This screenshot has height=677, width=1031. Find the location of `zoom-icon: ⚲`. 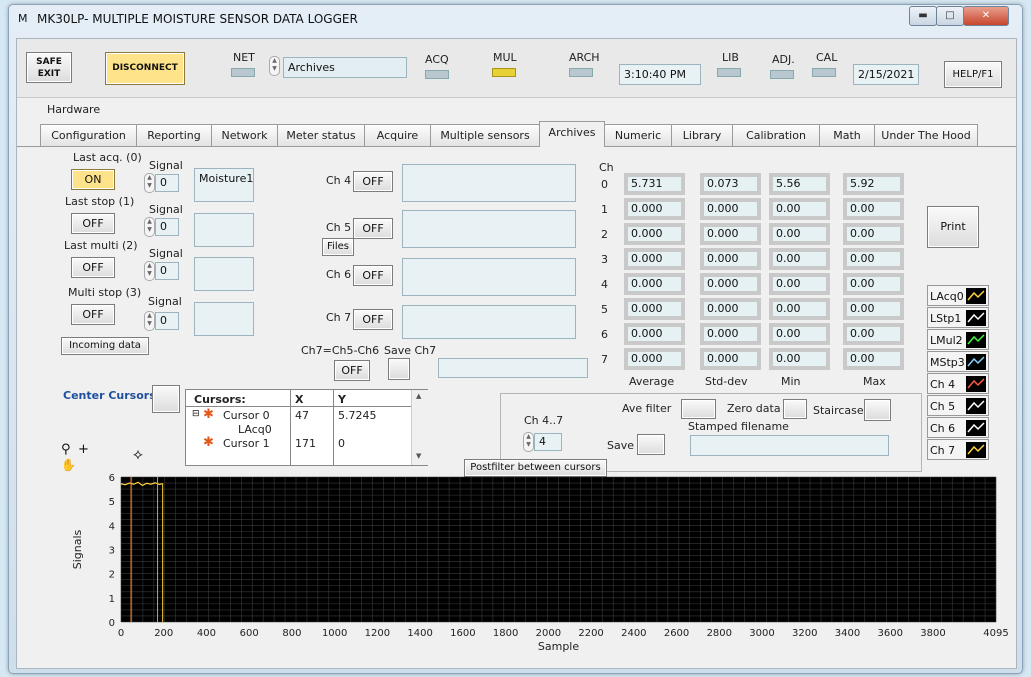

zoom-icon: ⚲ is located at coordinates (66, 449).